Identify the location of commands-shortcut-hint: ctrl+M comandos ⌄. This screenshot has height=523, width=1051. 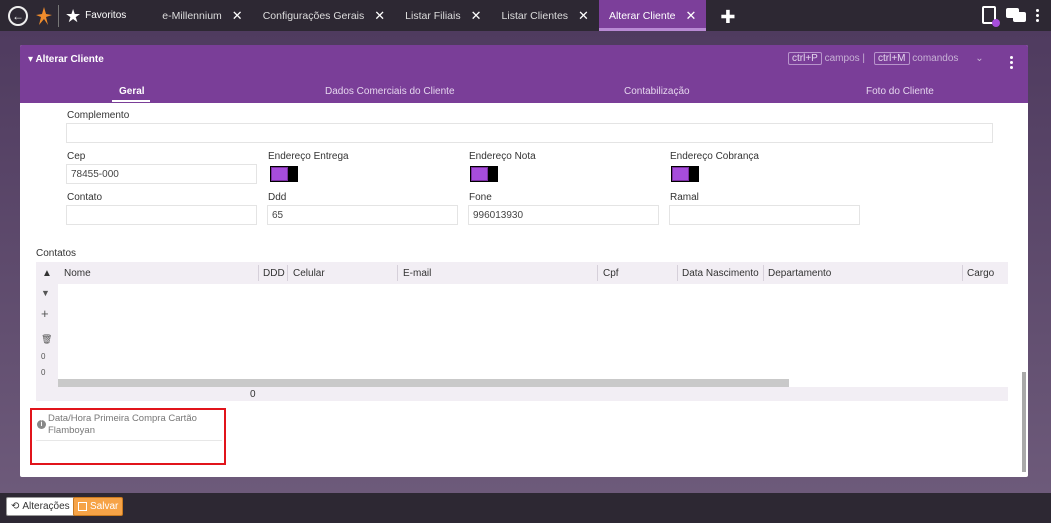
(929, 58).